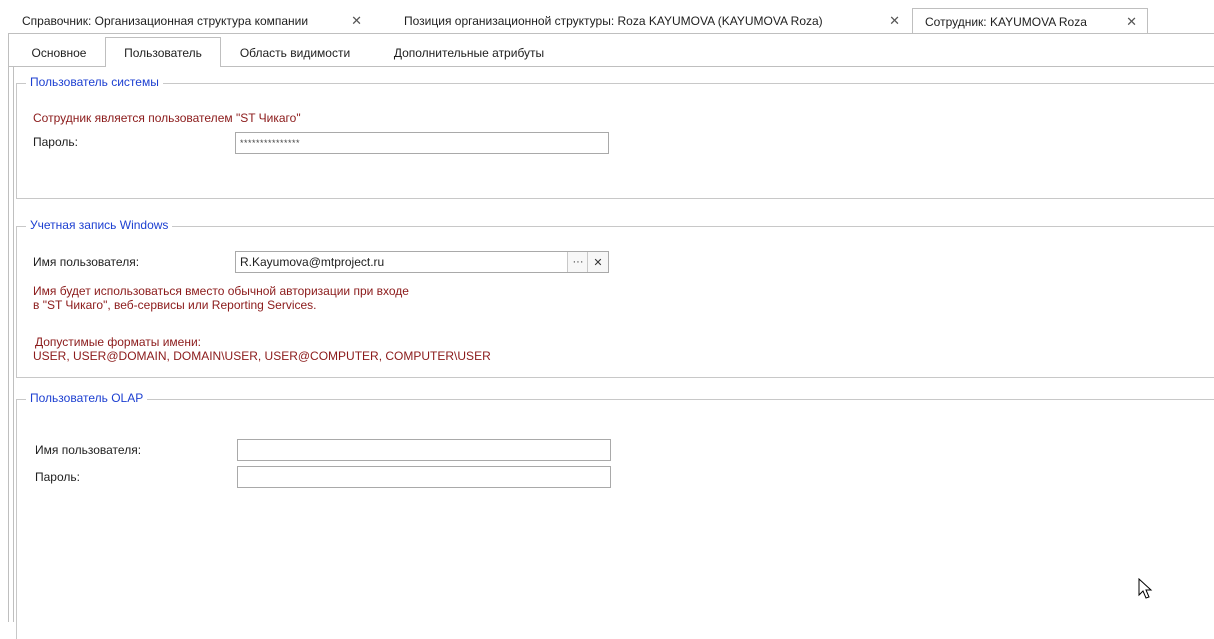 The width and height of the screenshot is (1214, 639). I want to click on tab-visibility-scope: Область видимости, so click(295, 52).